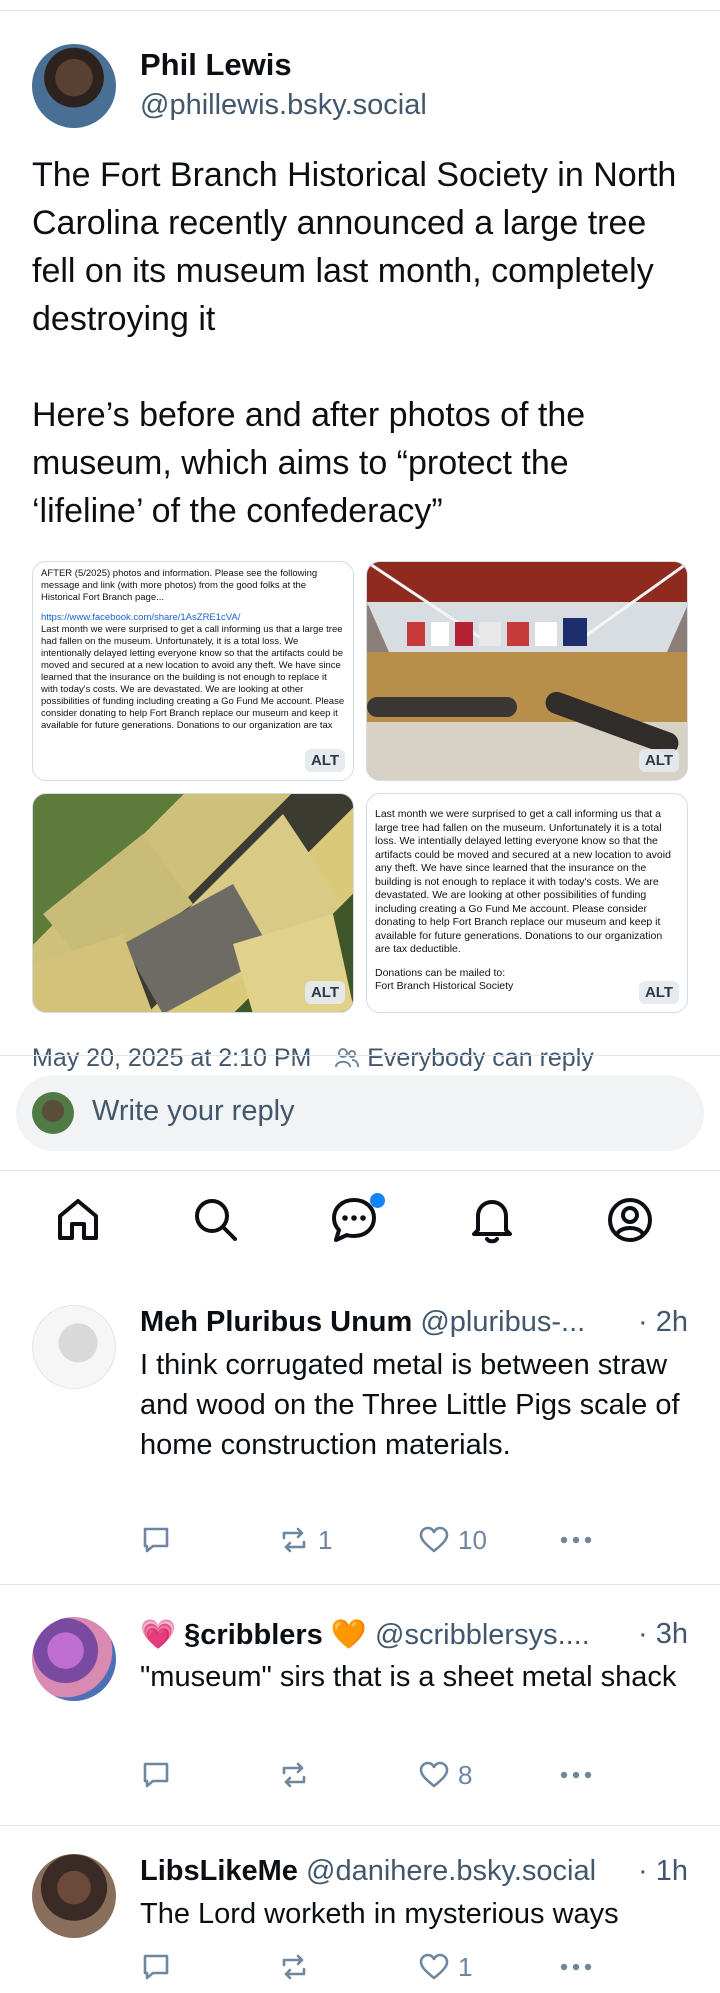 The height and width of the screenshot is (1993, 720). Describe the element at coordinates (660, 1871) in the screenshot. I see `reply-time: · 1h` at that location.